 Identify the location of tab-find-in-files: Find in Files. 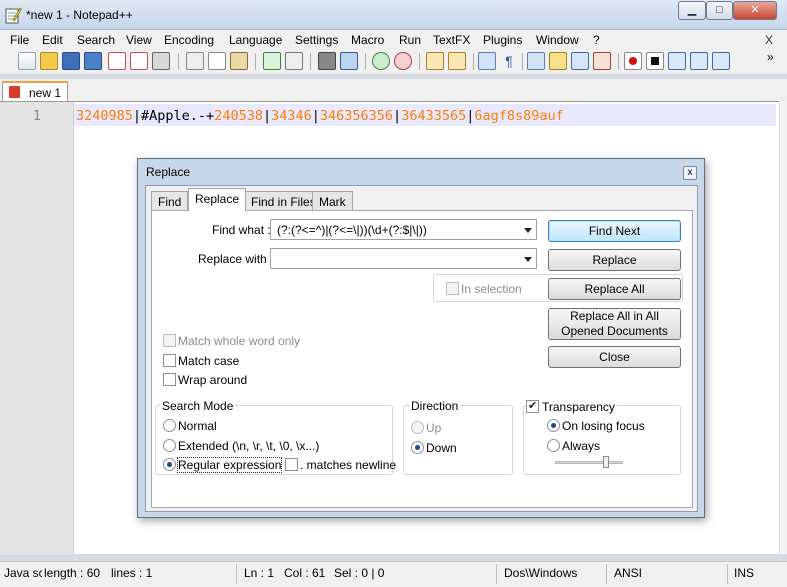
(283, 200).